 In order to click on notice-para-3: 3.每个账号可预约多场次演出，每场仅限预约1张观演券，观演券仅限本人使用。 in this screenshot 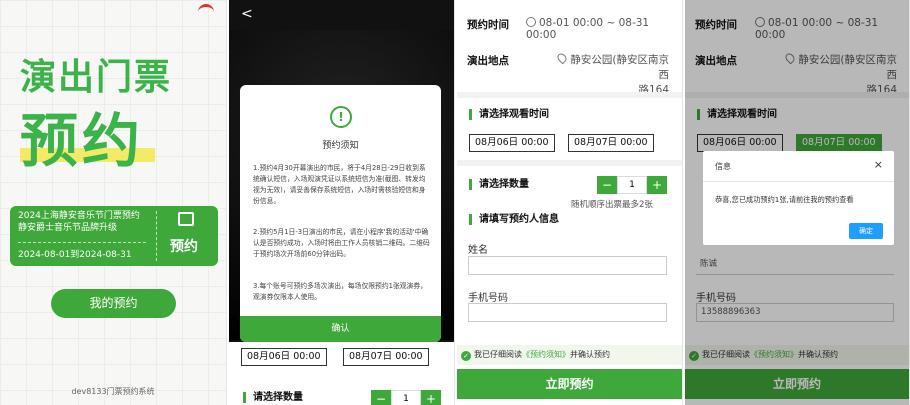, I will do `click(340, 291)`.